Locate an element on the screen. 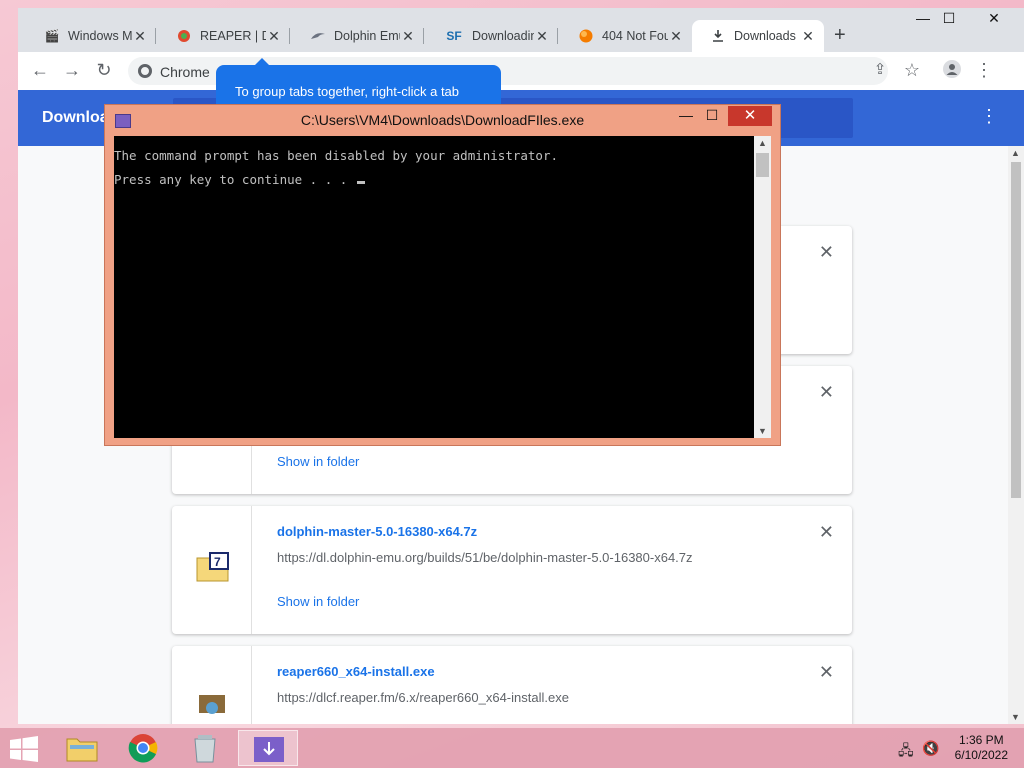 This screenshot has width=1024, height=768. download-icon is located at coordinates (718, 36).